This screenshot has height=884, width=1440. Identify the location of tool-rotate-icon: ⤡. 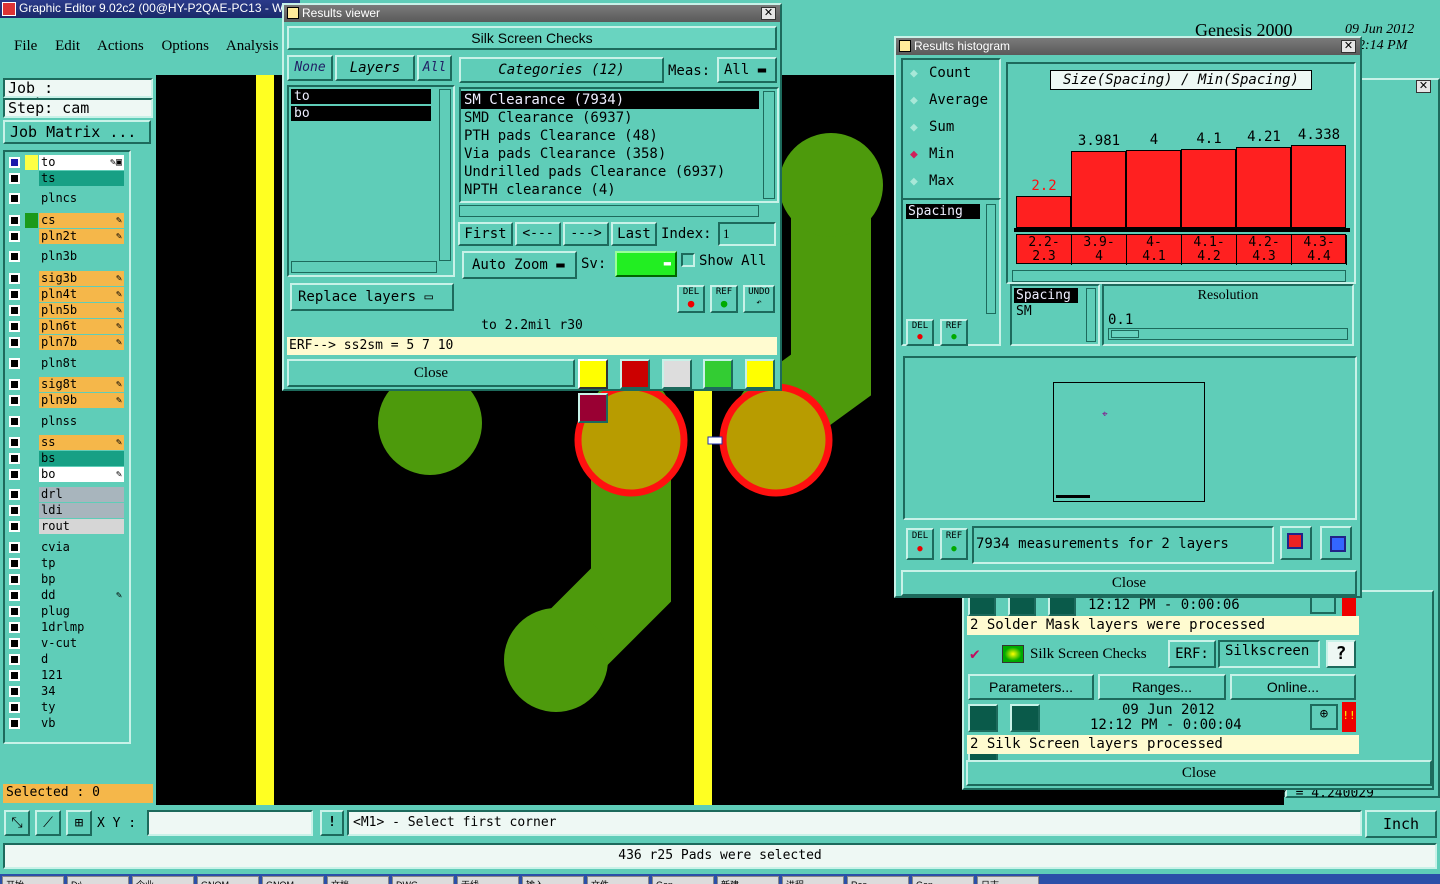
(17, 823).